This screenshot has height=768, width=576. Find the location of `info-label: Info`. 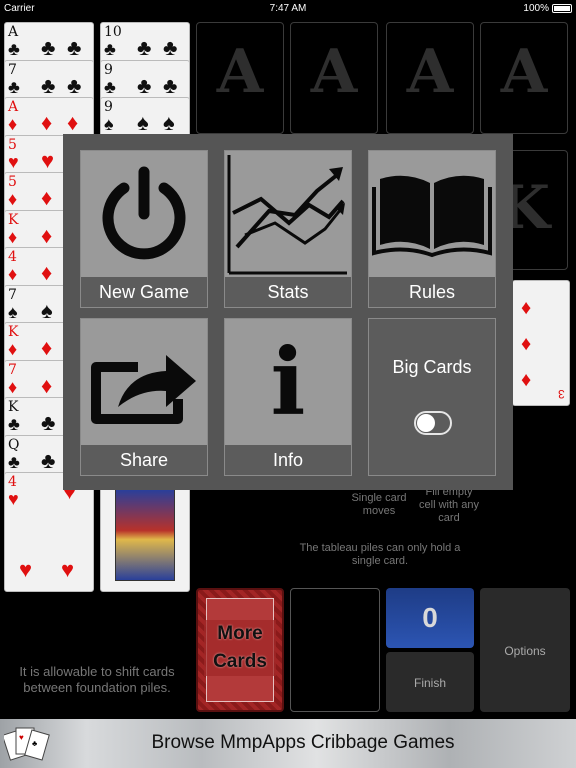

info-label: Info is located at coordinates (288, 460).